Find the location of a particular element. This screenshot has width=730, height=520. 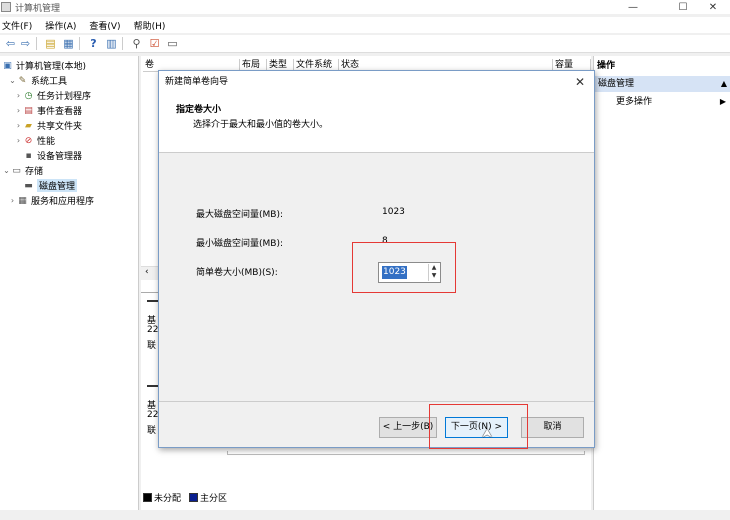

horizontal-scrollbar: ‹ is located at coordinates (150, 273).